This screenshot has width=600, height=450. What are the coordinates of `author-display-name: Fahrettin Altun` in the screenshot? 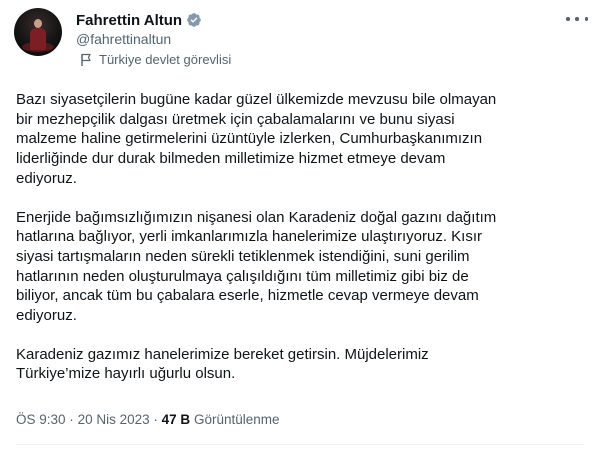 It's located at (129, 20).